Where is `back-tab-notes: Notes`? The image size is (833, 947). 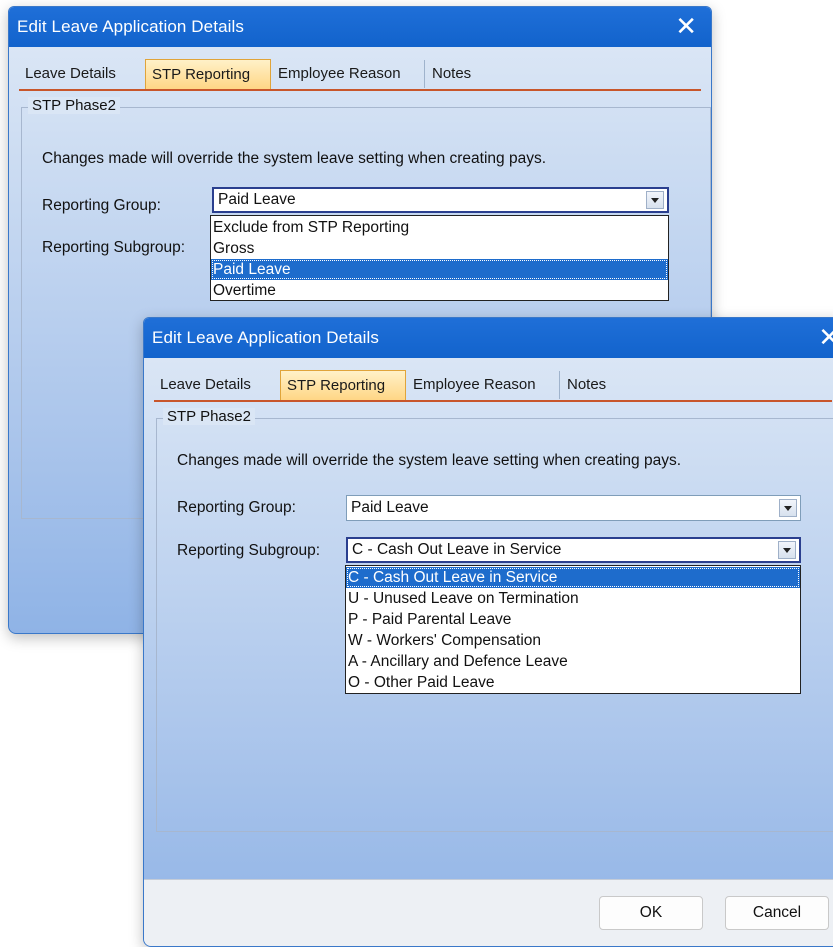
back-tab-notes: Notes is located at coordinates (457, 74).